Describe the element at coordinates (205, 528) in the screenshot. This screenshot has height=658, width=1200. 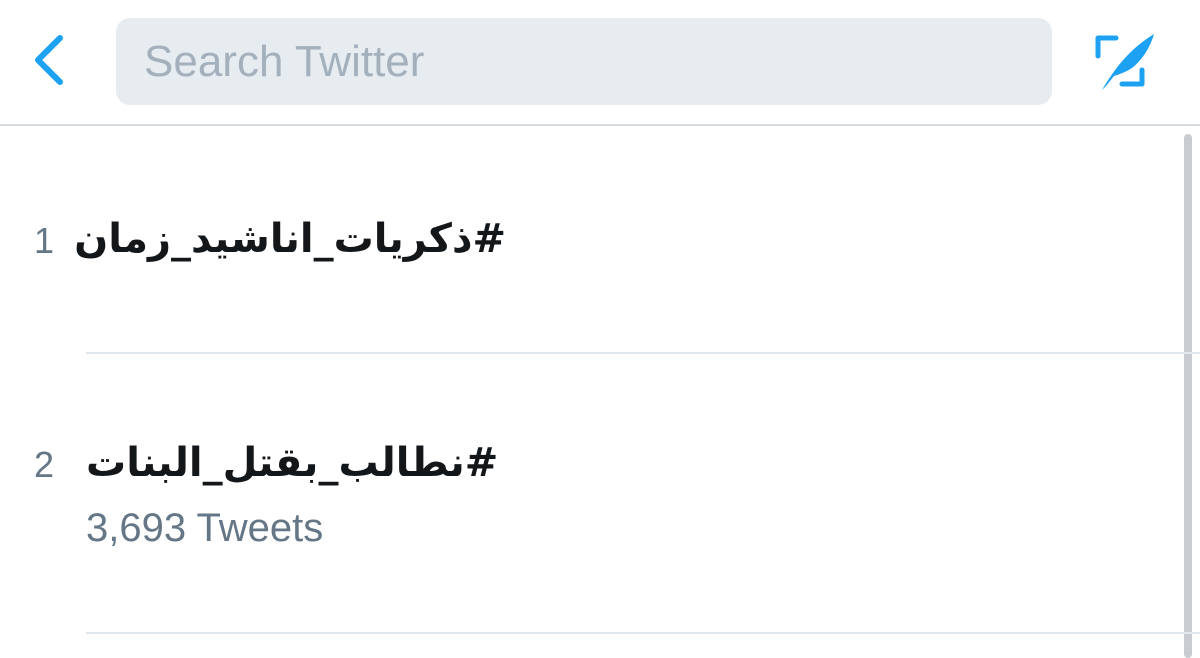
I see `trend-tweet-count: 3,693 Tweets` at that location.